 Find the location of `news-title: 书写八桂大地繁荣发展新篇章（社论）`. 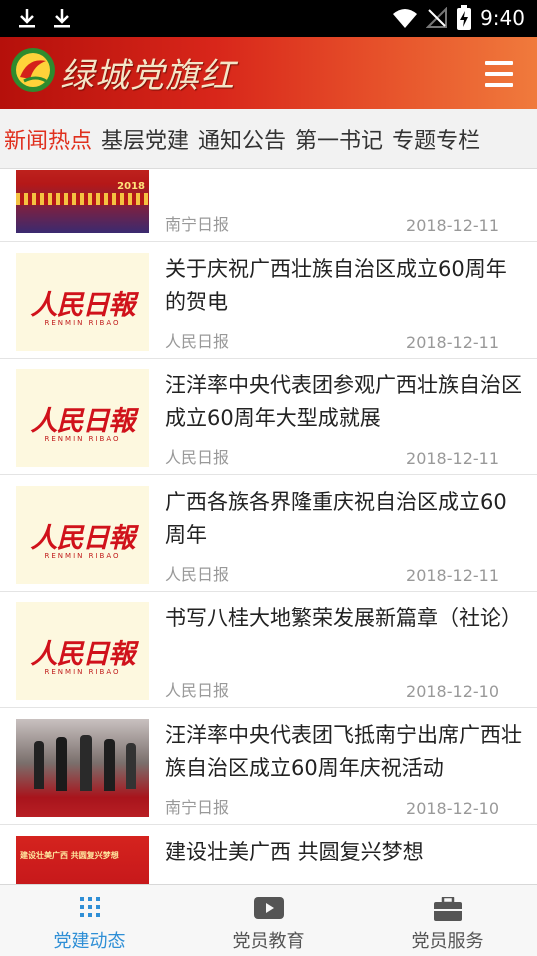

news-title: 书写八桂大地繁荣发展新篇章（社论） is located at coordinates (343, 618).